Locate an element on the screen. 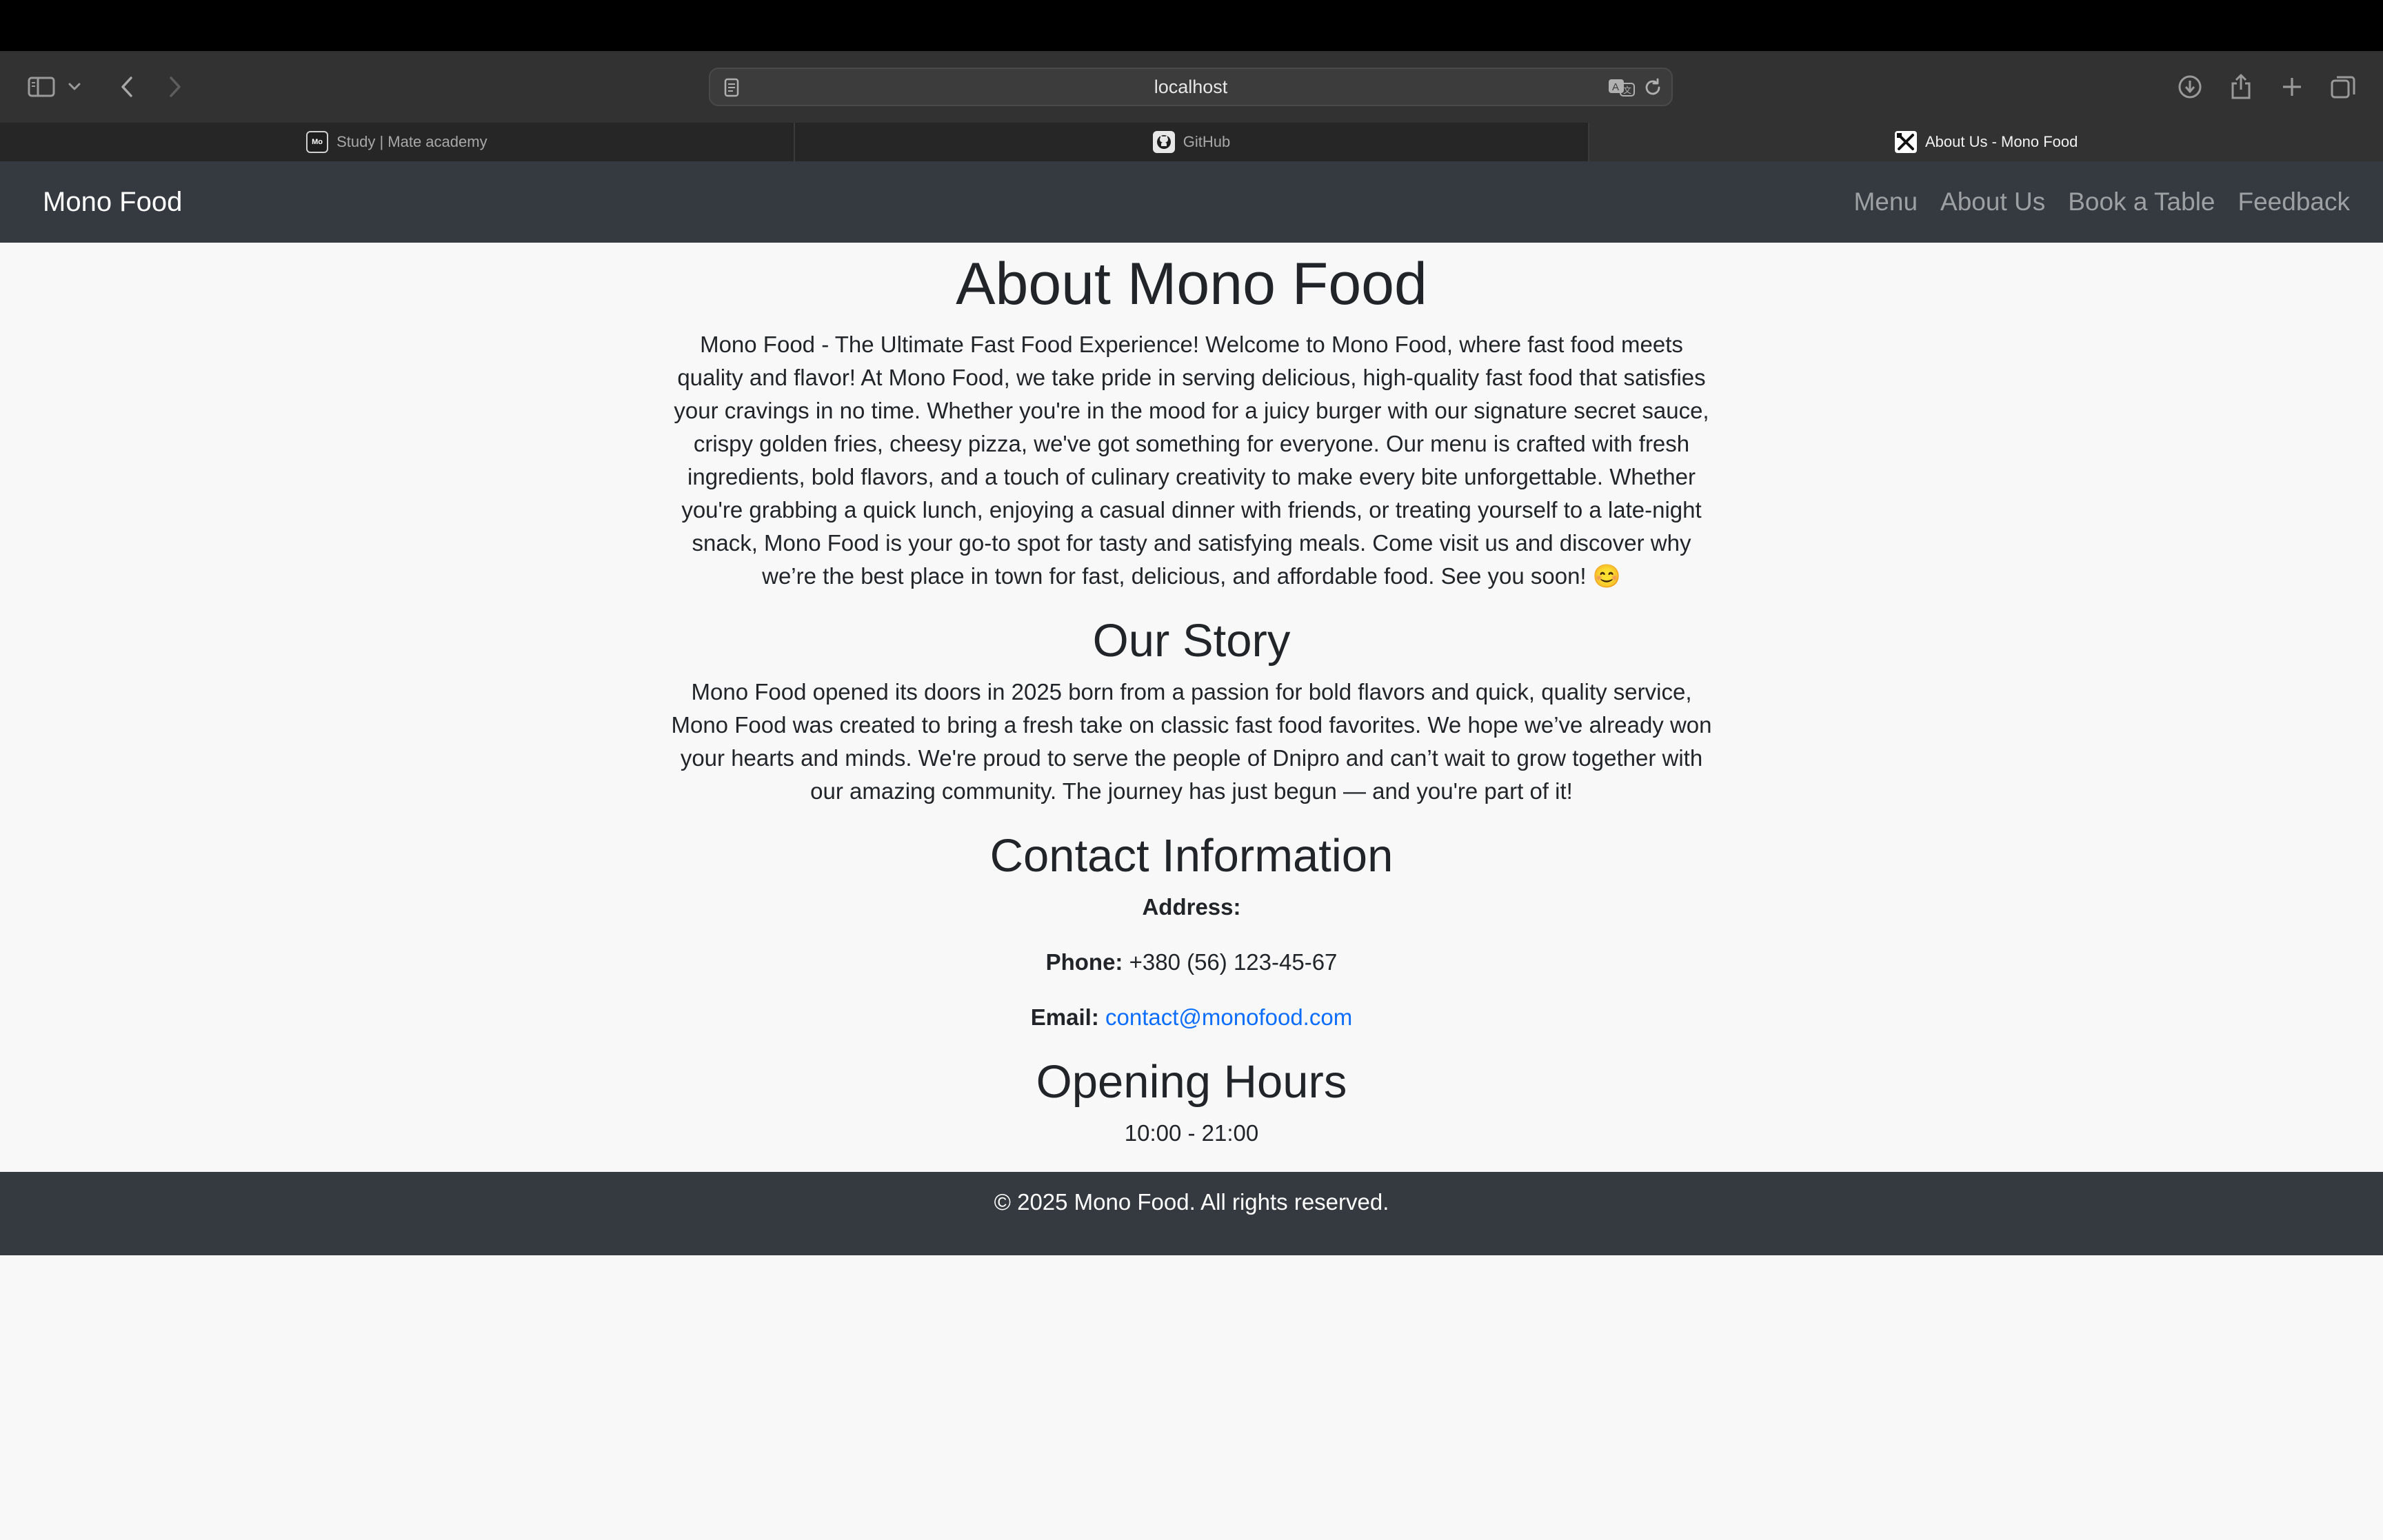  tab-mate-academy: Mo Study | Mate academy is located at coordinates (397, 142).